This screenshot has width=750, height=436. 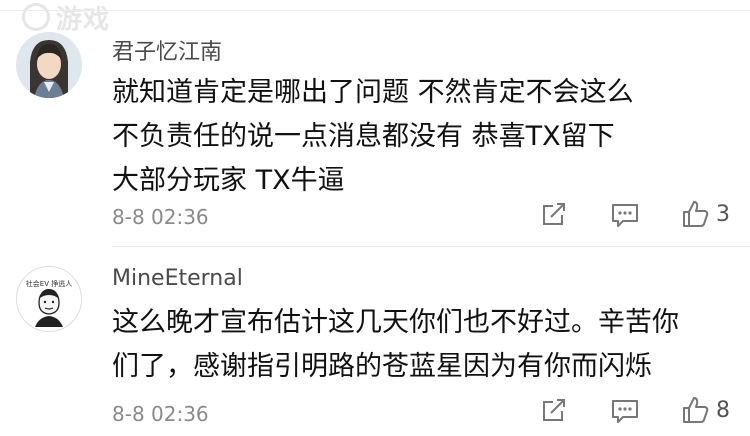 What do you see at coordinates (363, 136) in the screenshot?
I see `comment-line: 不负责任的说一点消息都没有 恭喜TX留下` at bounding box center [363, 136].